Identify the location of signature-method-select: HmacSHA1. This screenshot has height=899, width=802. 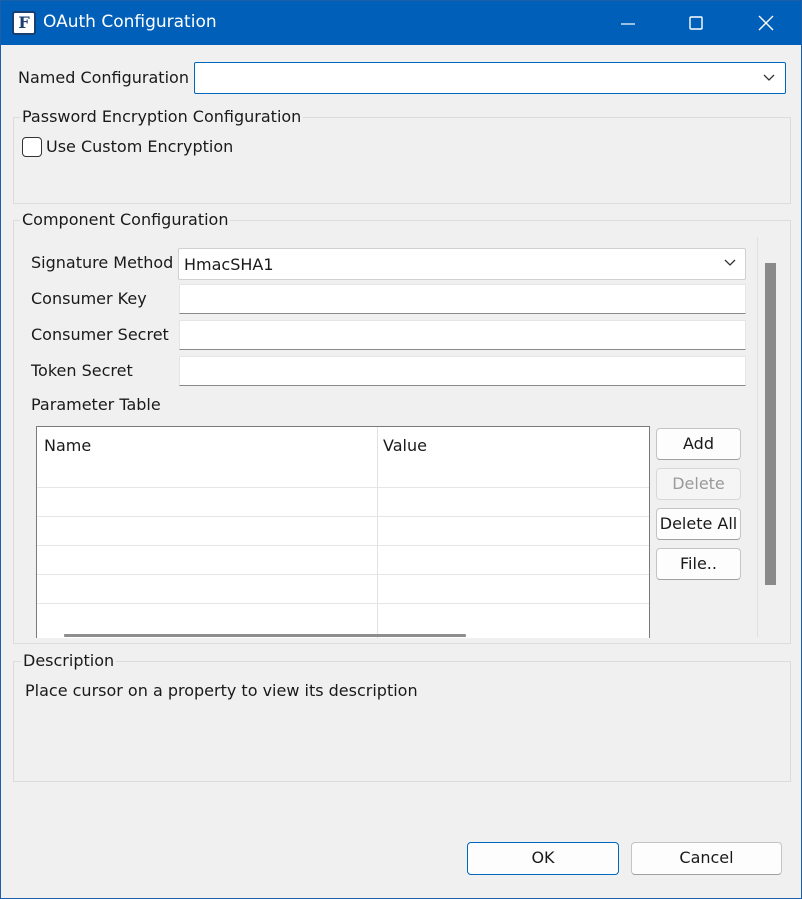
(462, 264).